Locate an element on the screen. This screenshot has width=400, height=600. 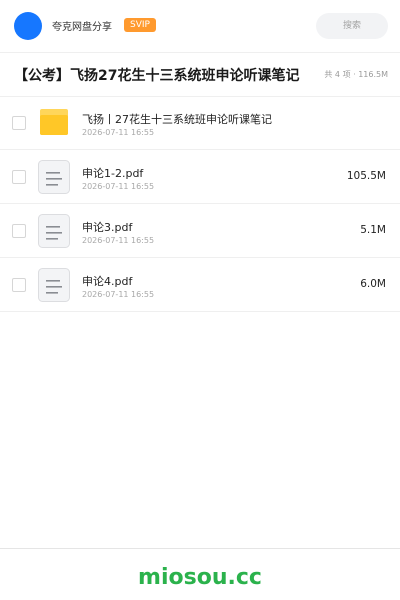
avatar is located at coordinates (28, 26).